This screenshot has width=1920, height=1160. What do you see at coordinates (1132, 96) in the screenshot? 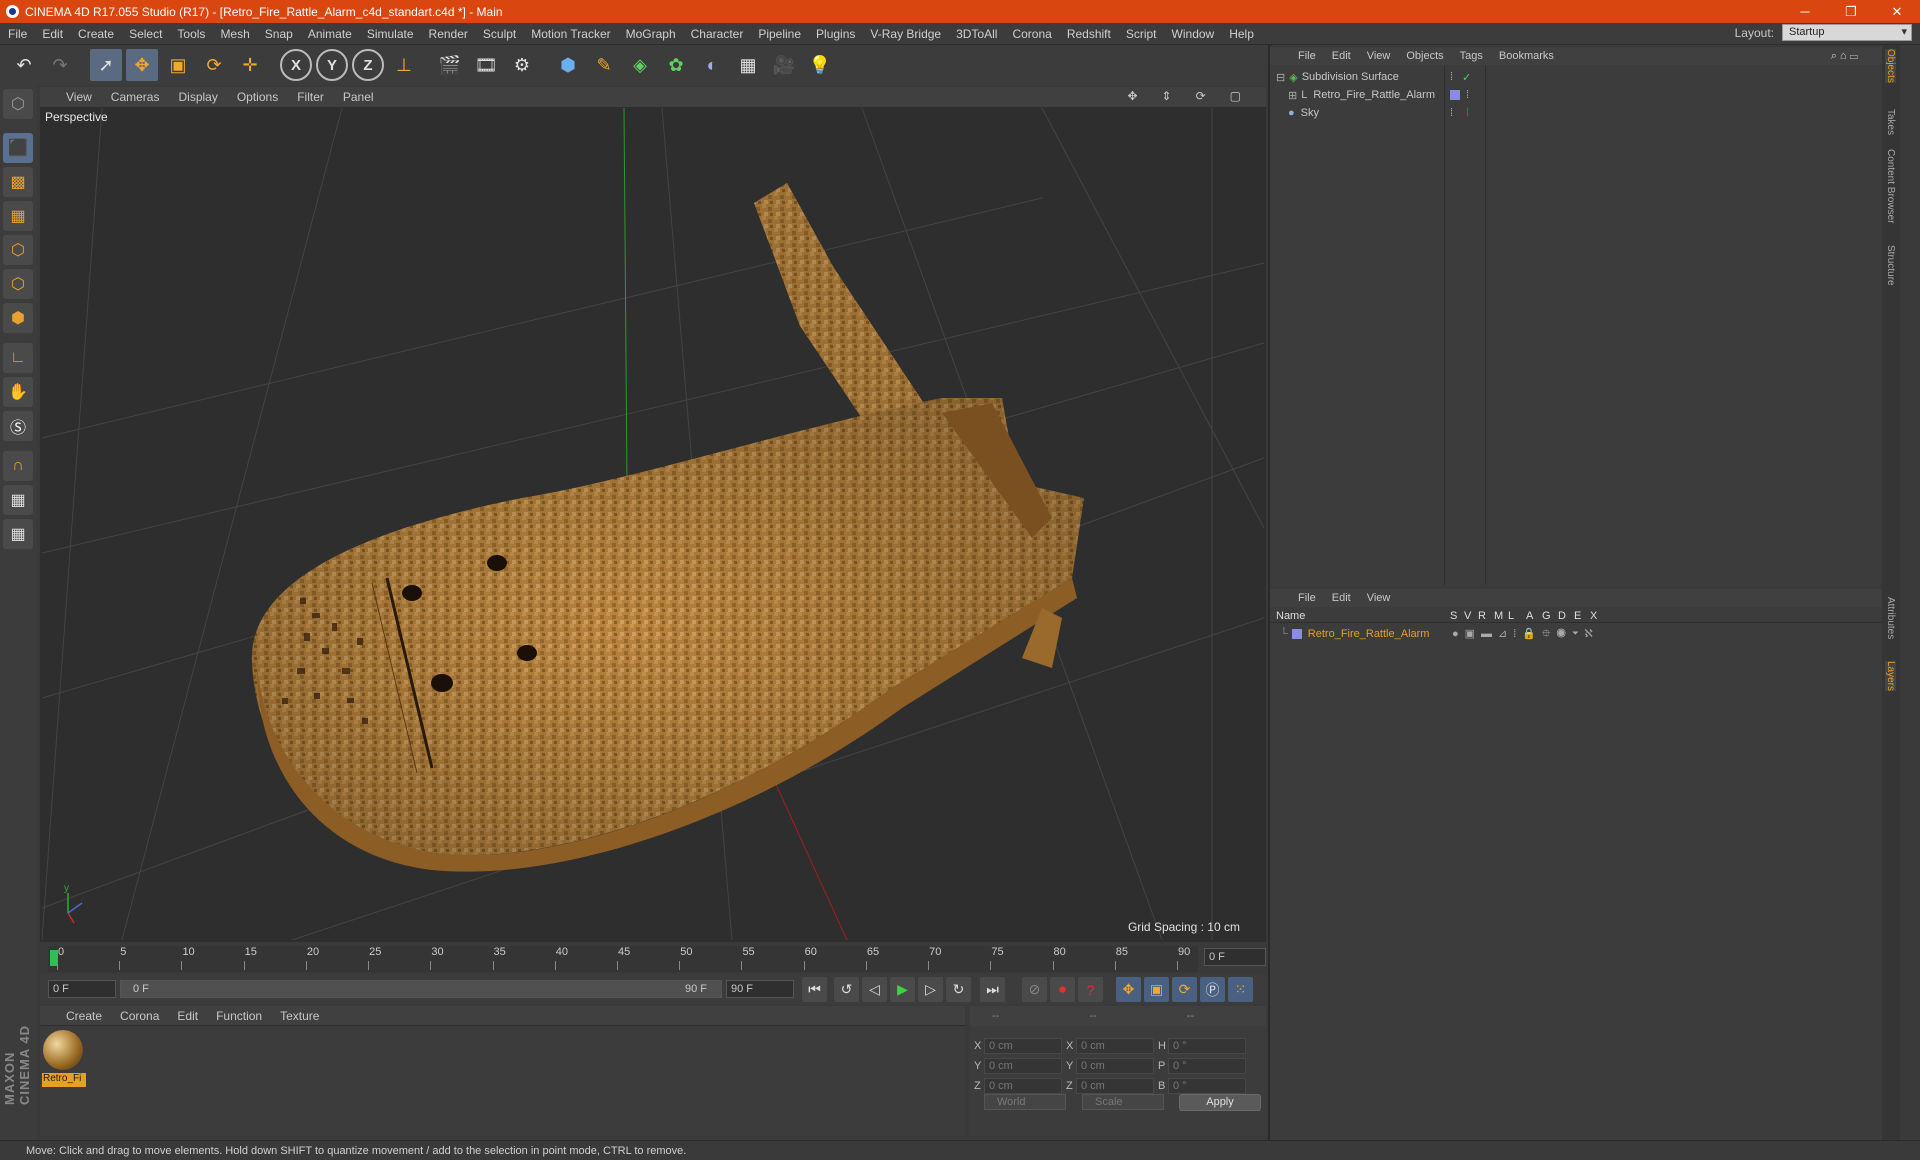
I see `pan-view-icon: ✥` at bounding box center [1132, 96].